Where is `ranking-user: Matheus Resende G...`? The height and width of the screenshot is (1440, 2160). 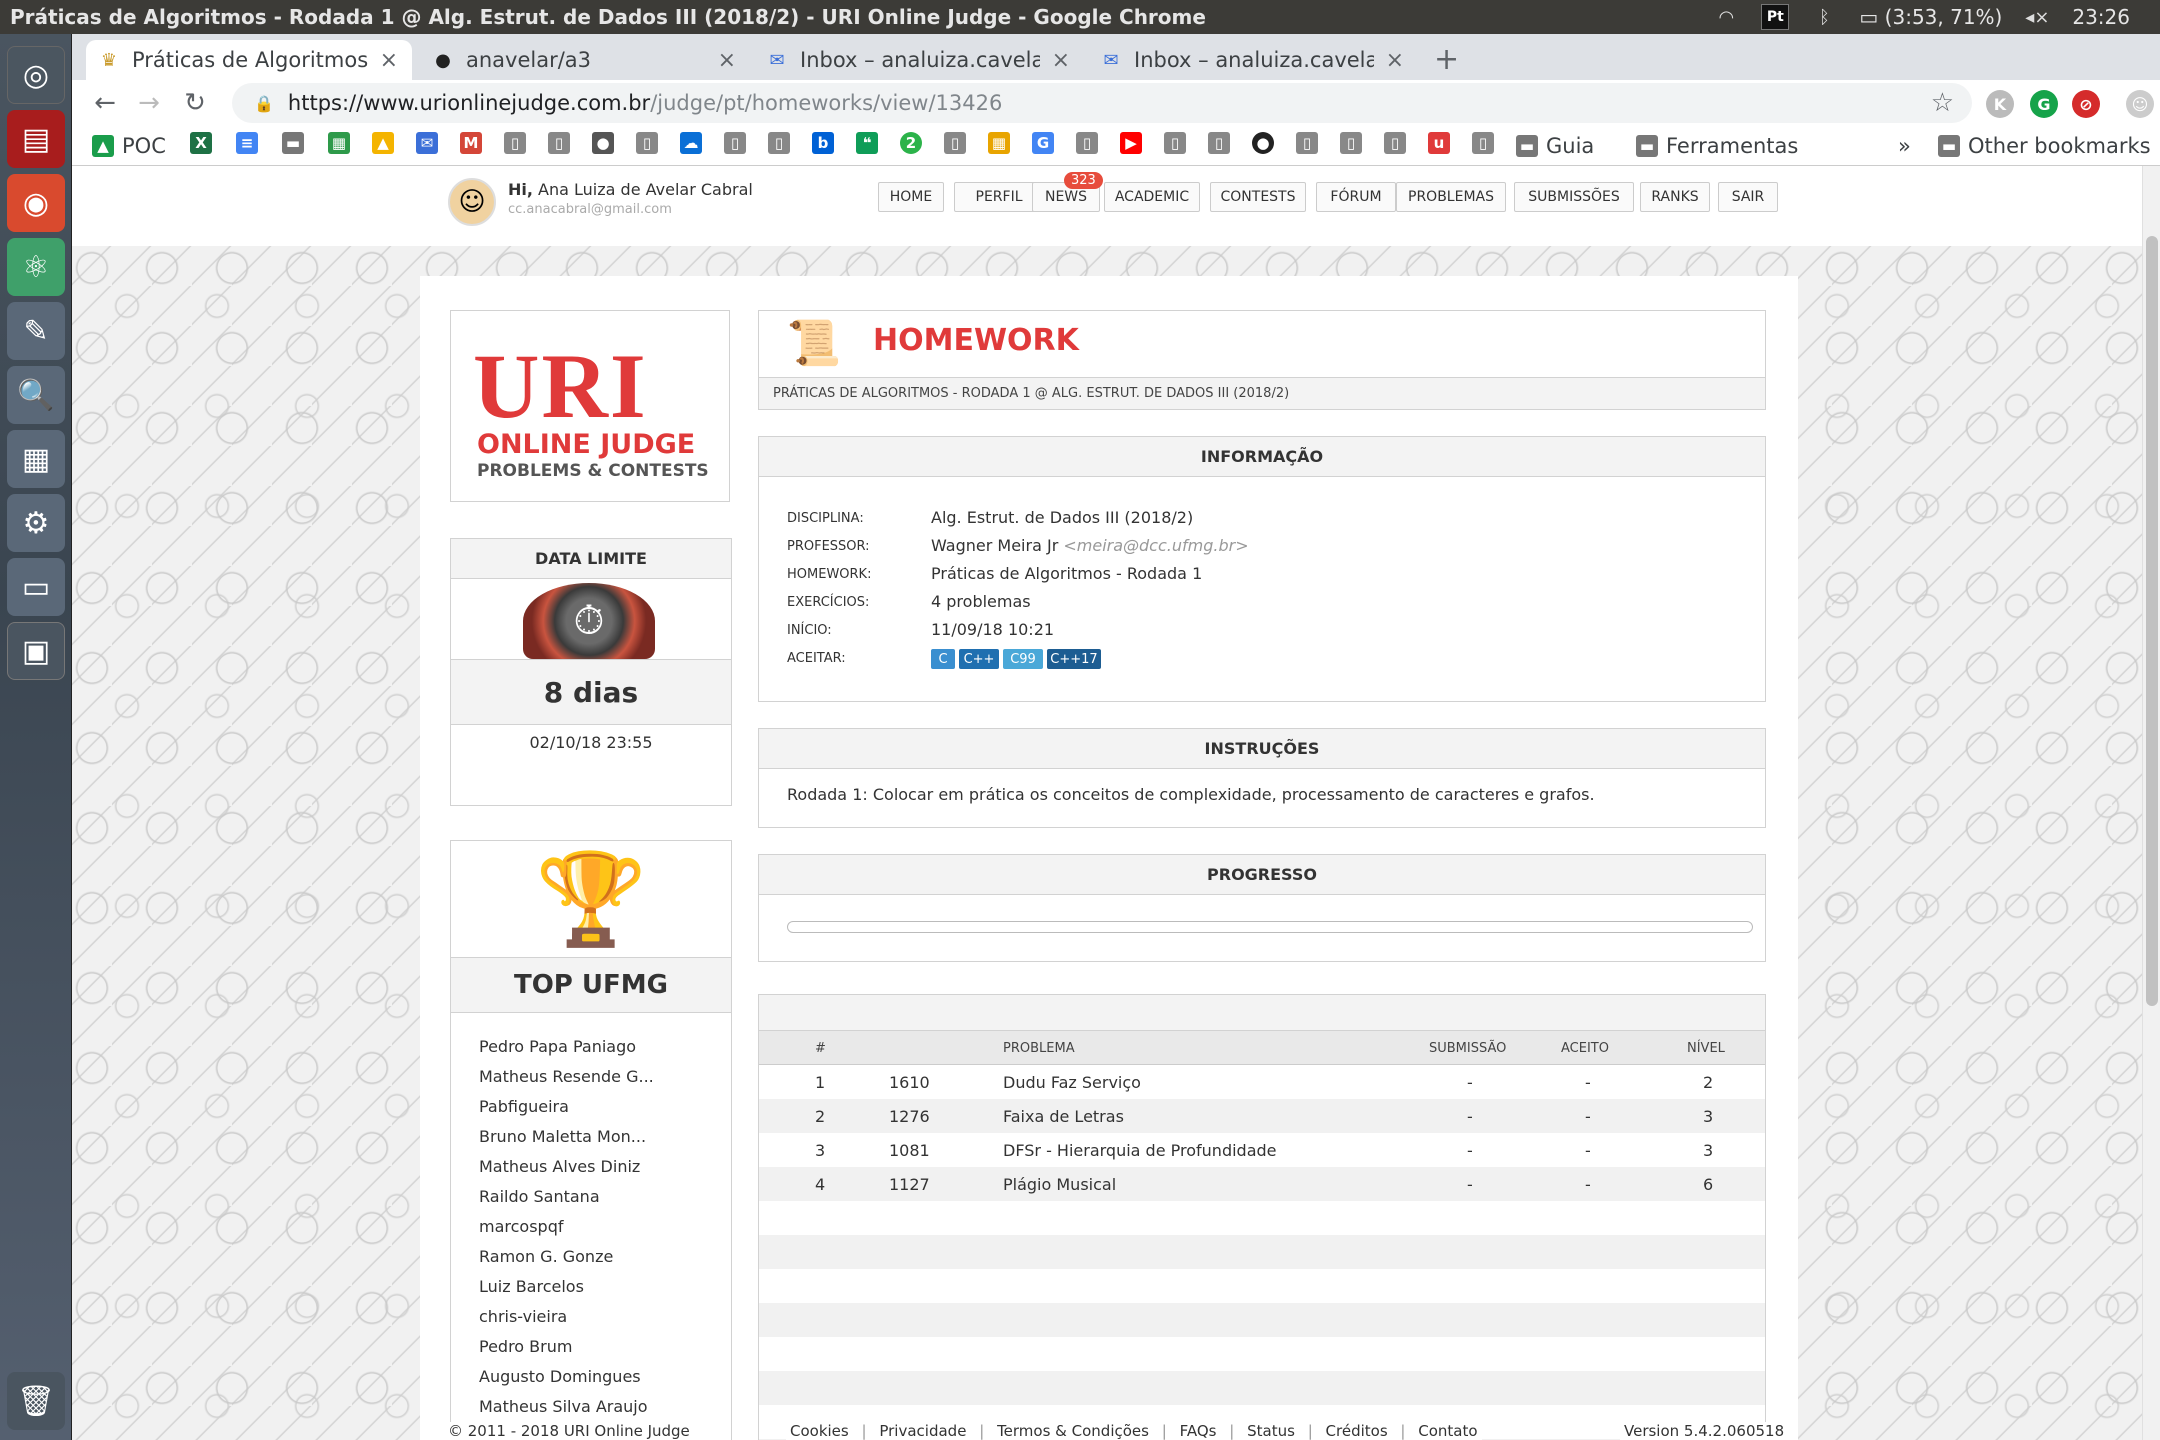
ranking-user: Matheus Resende G... is located at coordinates (566, 1076).